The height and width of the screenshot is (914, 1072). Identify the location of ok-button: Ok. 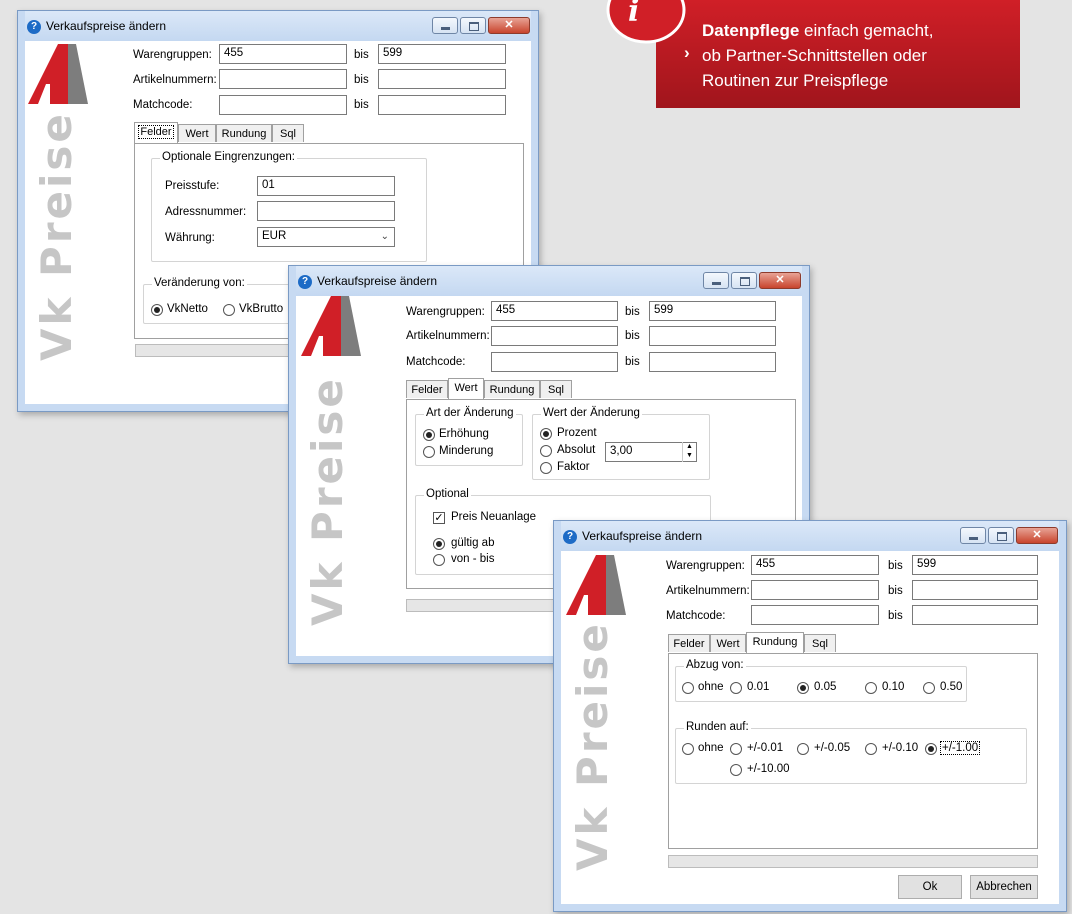
(930, 887).